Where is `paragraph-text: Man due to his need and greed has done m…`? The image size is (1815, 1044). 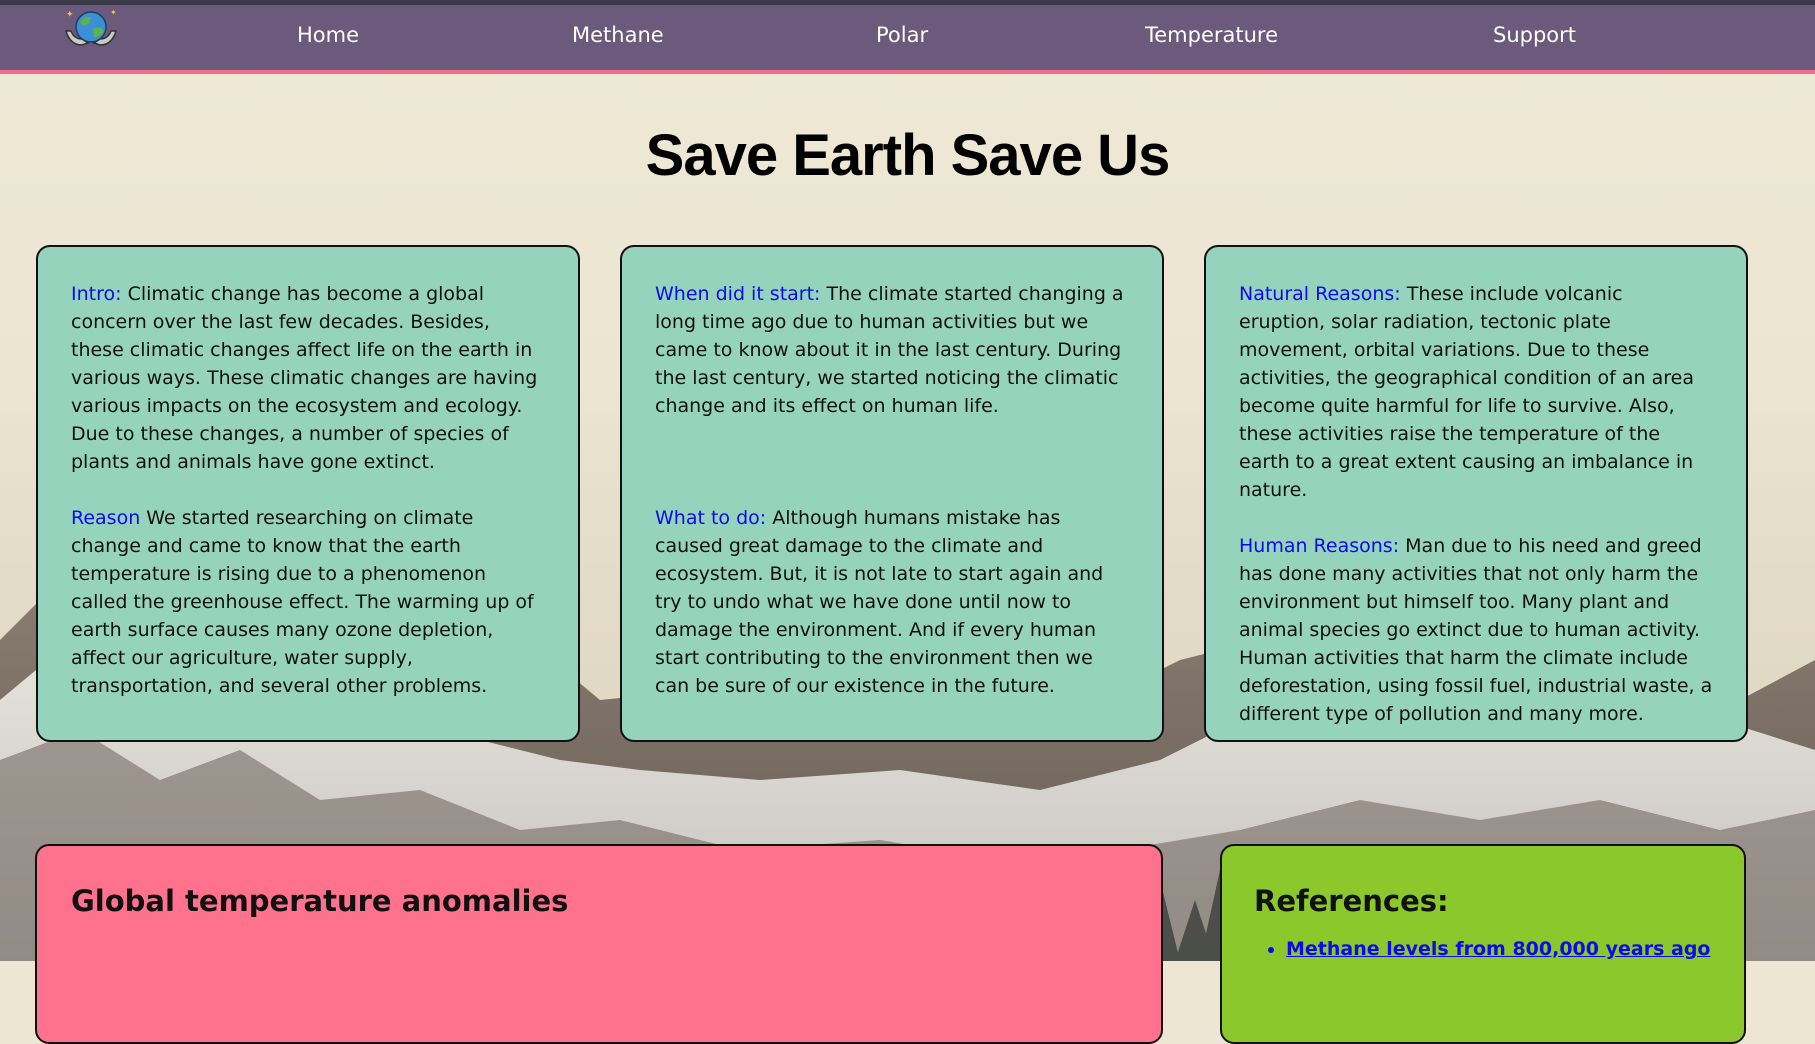 paragraph-text: Man due to his need and greed has done m… is located at coordinates (1476, 630).